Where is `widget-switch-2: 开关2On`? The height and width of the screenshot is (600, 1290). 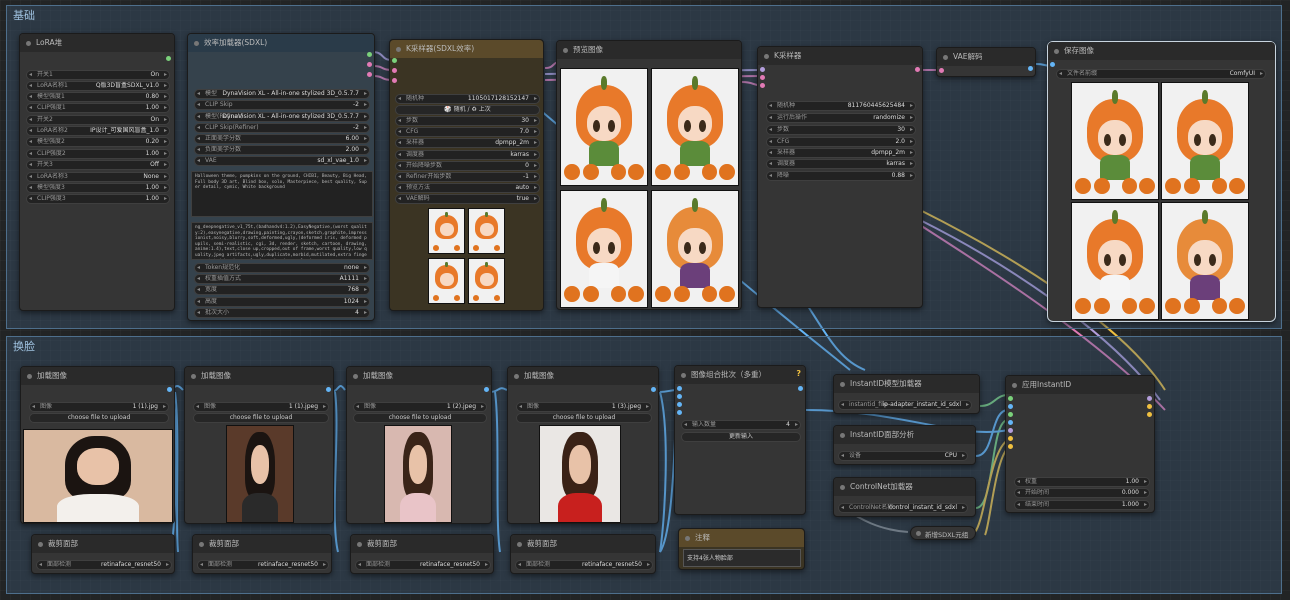 widget-switch-2: 开关2On is located at coordinates (98, 120).